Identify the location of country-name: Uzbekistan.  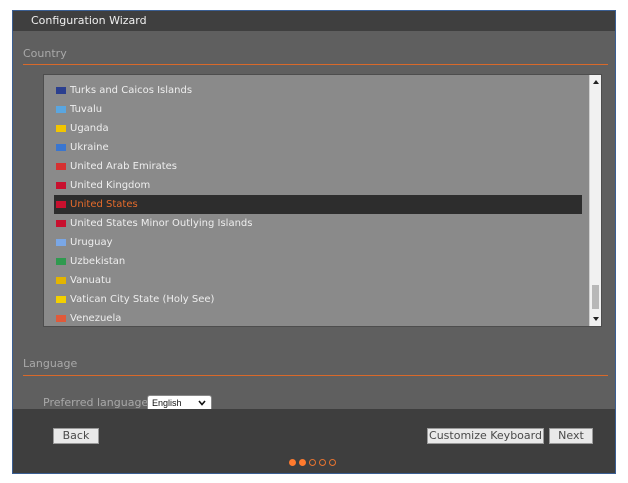
(98, 261).